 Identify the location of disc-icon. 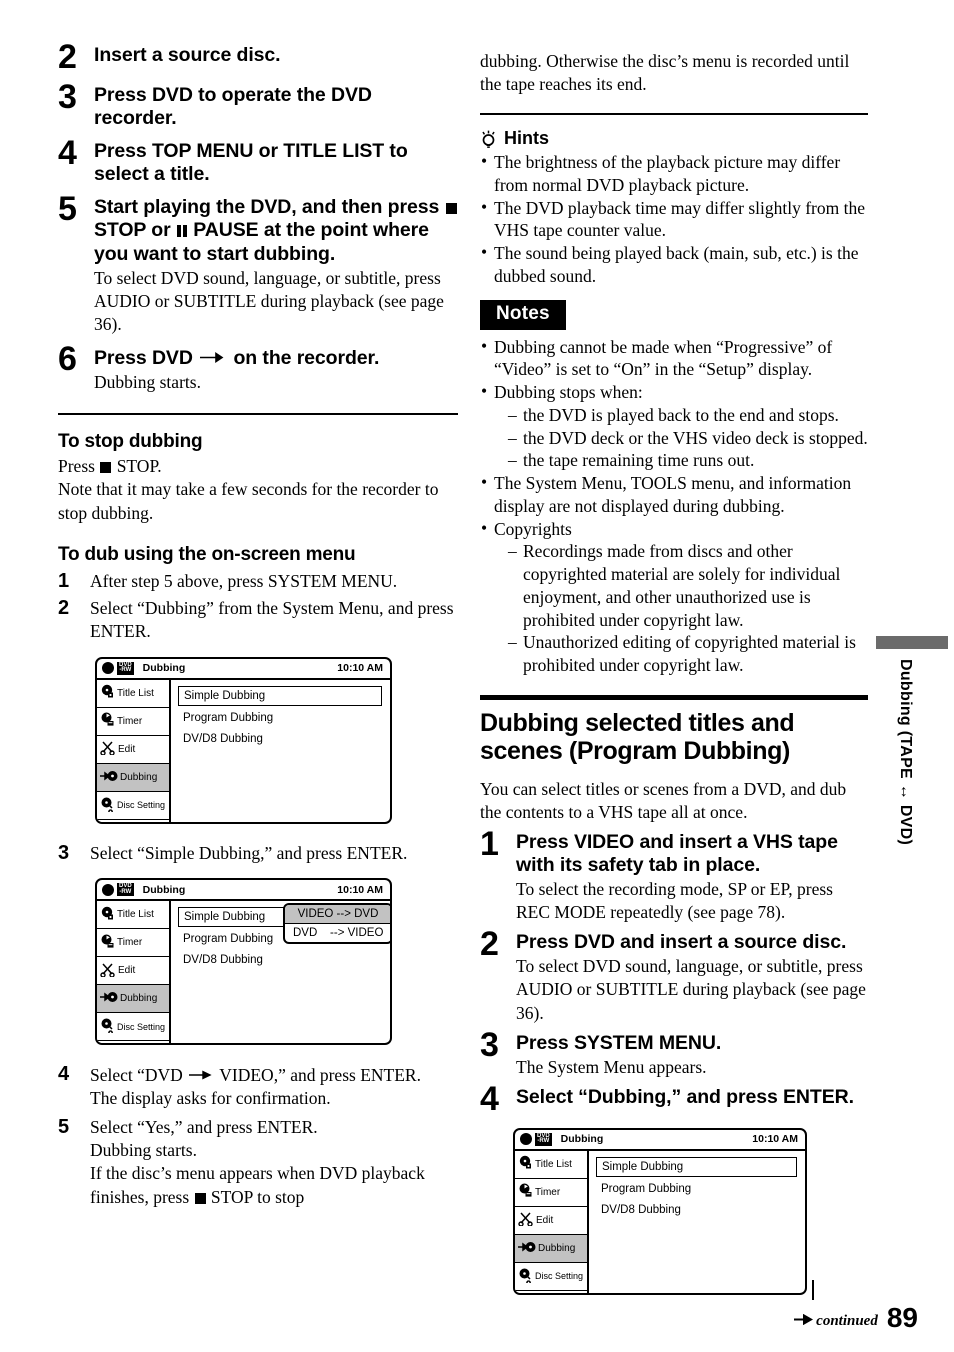
(526, 1139).